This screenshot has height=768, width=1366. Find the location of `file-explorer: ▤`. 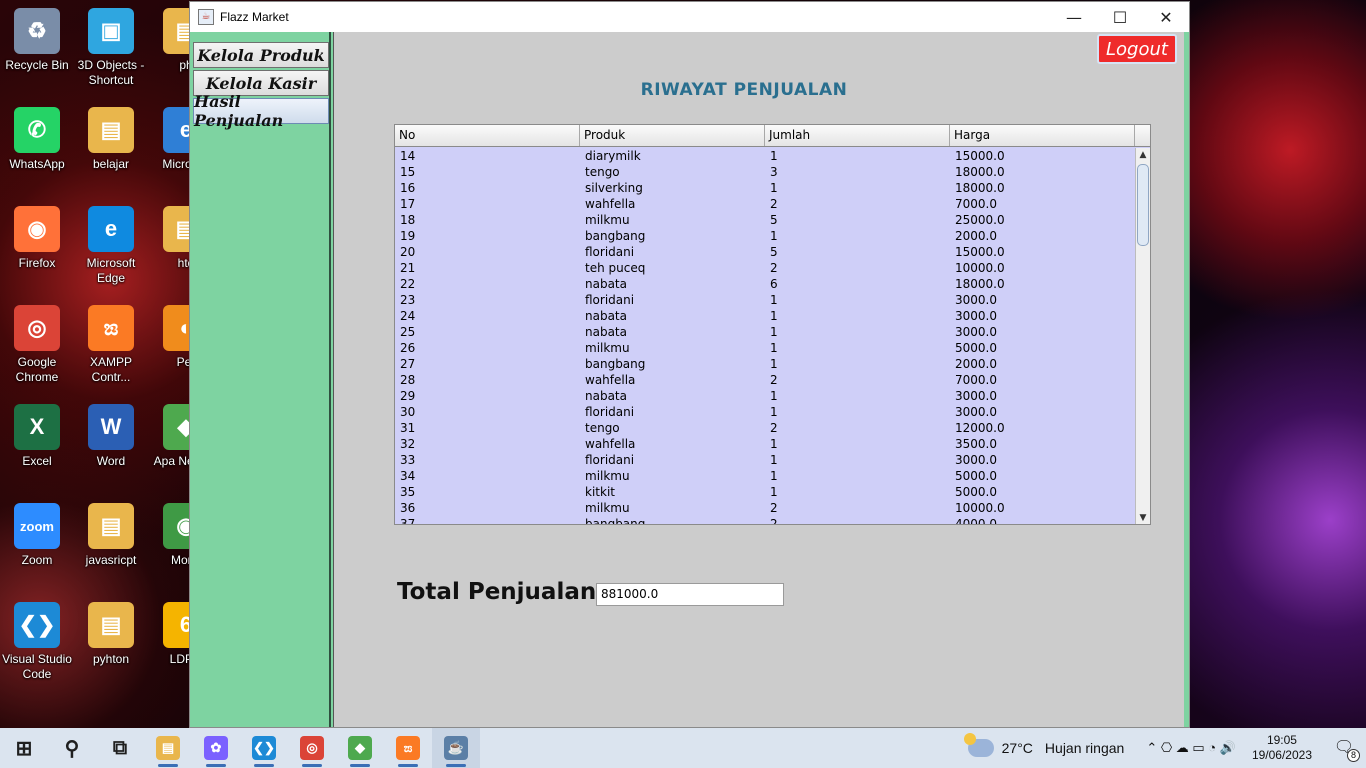

file-explorer: ▤ is located at coordinates (168, 748).